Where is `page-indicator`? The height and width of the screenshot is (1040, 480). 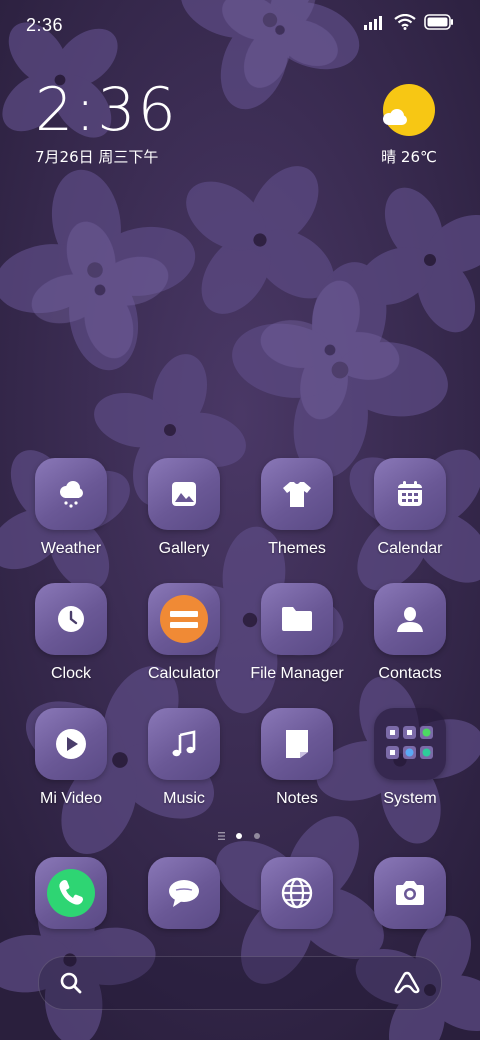 page-indicator is located at coordinates (240, 835).